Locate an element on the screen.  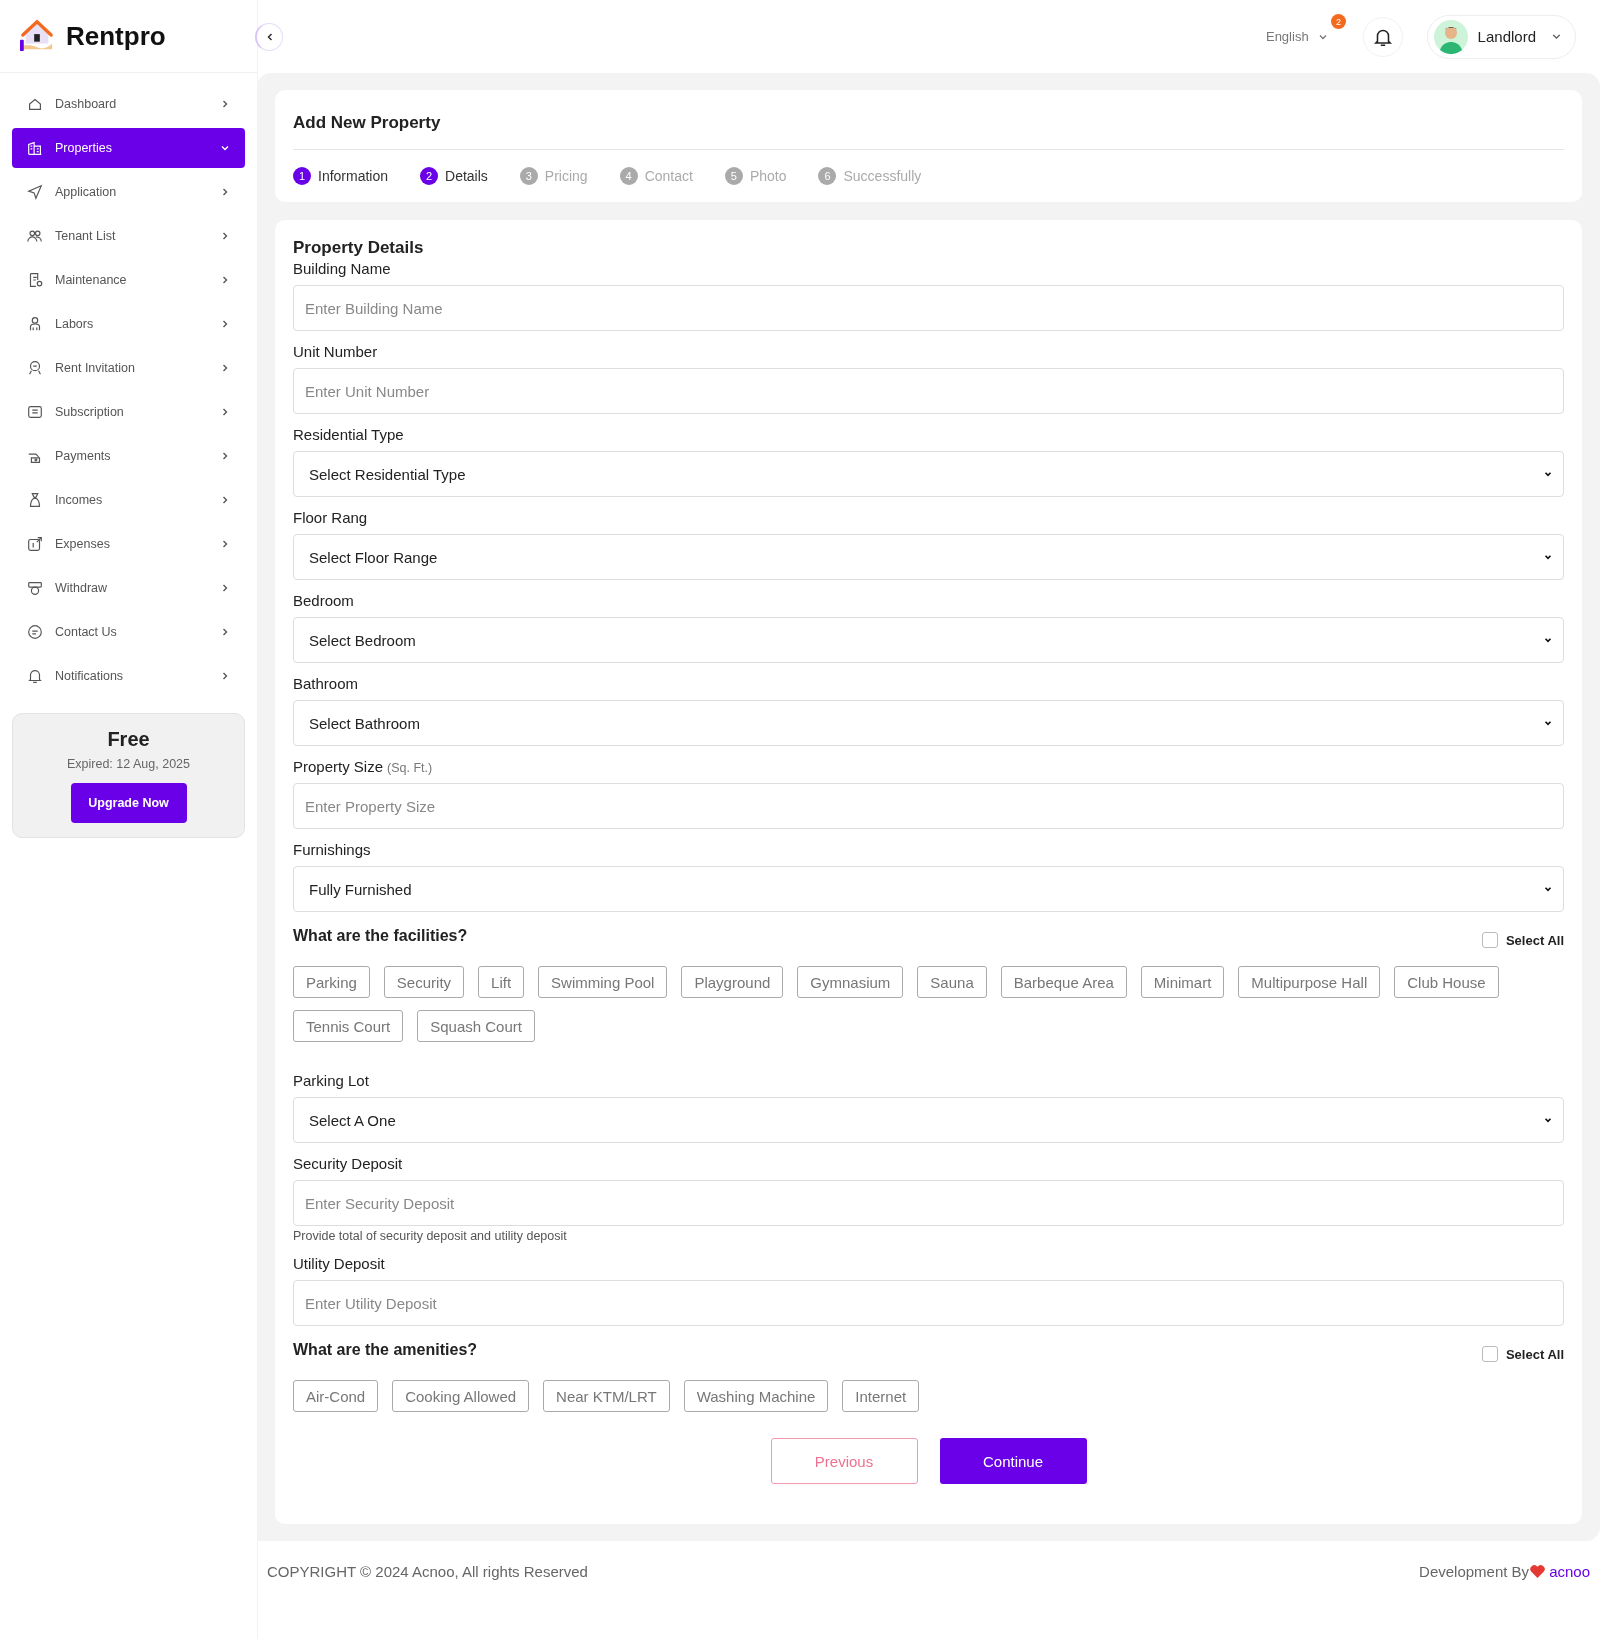
field-label: Parking Lot is located at coordinates (331, 1080).